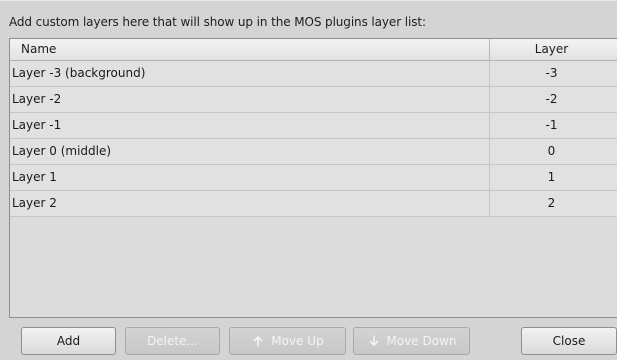  What do you see at coordinates (250, 125) in the screenshot?
I see `cell-name: Layer -1` at bounding box center [250, 125].